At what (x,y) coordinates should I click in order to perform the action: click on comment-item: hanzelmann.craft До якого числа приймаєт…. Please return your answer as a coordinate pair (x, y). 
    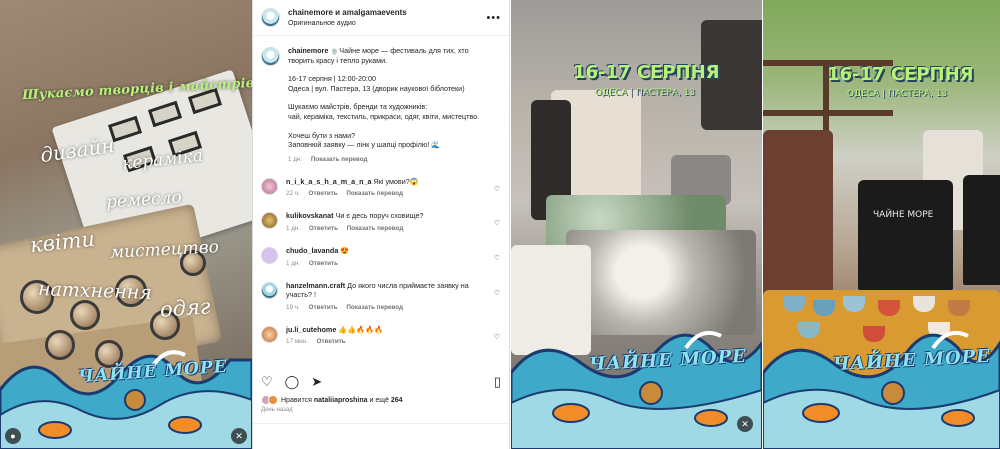
    Looking at the image, I should click on (381, 296).